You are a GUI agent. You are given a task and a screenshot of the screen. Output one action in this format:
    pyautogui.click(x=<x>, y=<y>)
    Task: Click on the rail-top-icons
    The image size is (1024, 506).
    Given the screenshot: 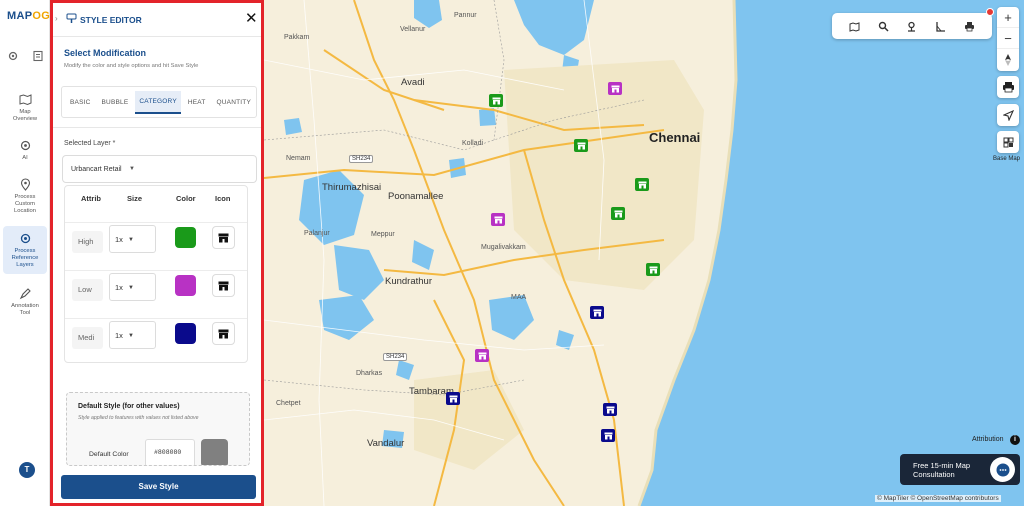 What is the action you would take?
    pyautogui.click(x=25, y=56)
    